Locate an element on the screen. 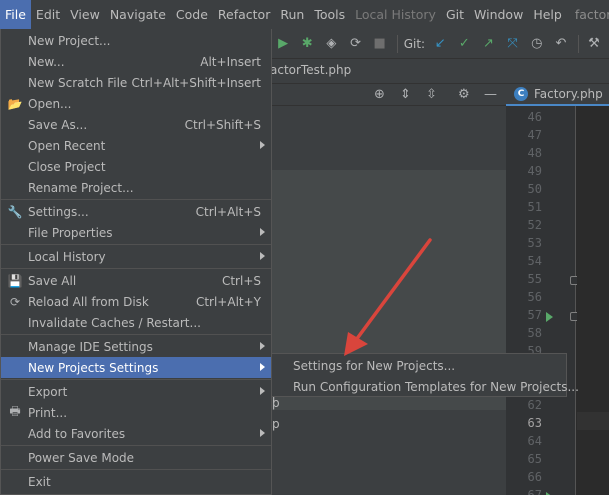 Image resolution: width=609 pixels, height=495 pixels. file-tab-factorytest: actorTest.php is located at coordinates (310, 70).